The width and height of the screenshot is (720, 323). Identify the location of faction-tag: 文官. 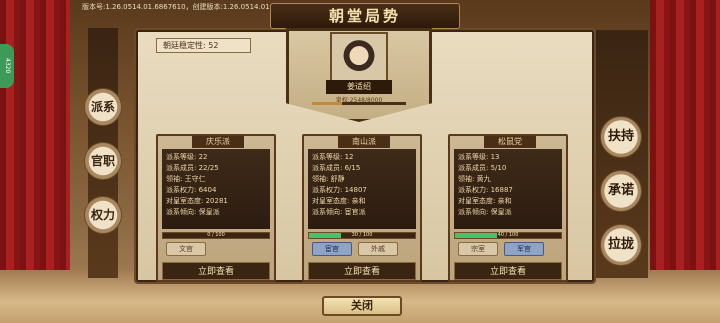
(186, 249).